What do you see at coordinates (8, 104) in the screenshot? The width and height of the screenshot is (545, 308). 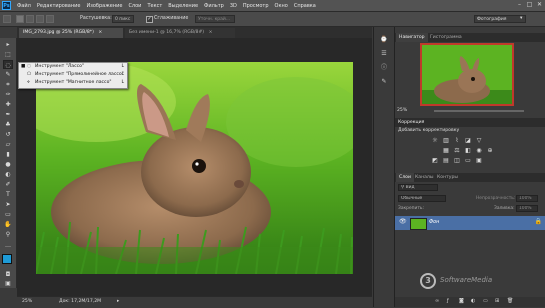 I see `healing-brush-tool-icon: ✚` at bounding box center [8, 104].